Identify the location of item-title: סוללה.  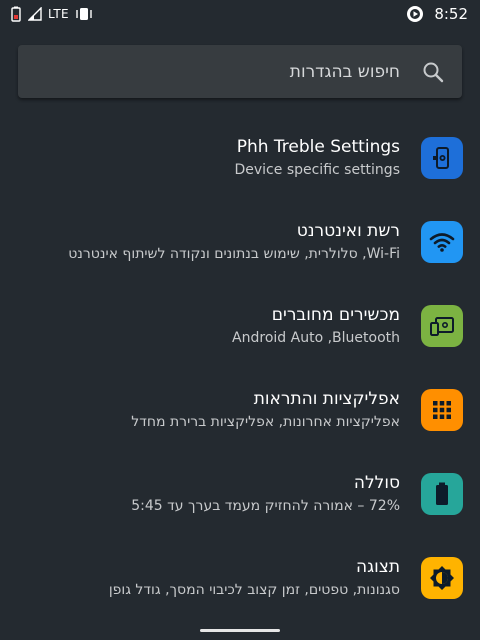
(376, 483).